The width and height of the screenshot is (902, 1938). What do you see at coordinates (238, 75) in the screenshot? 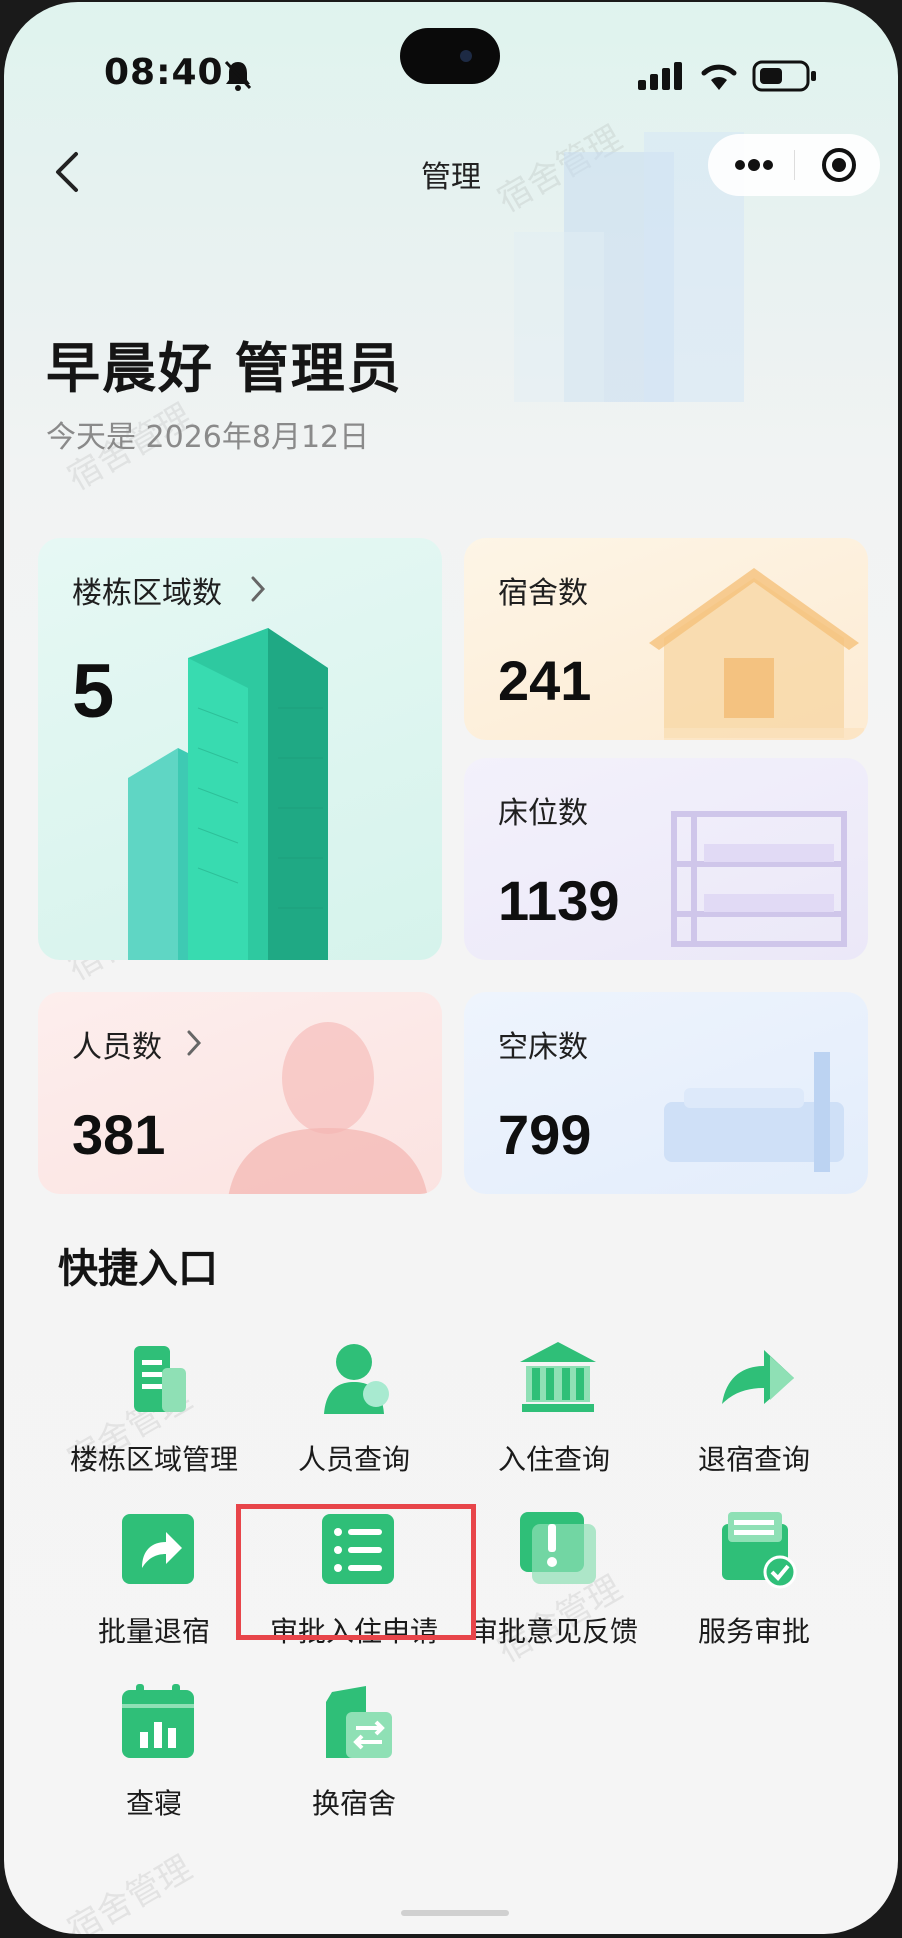
I see `bell-muted-icon` at bounding box center [238, 75].